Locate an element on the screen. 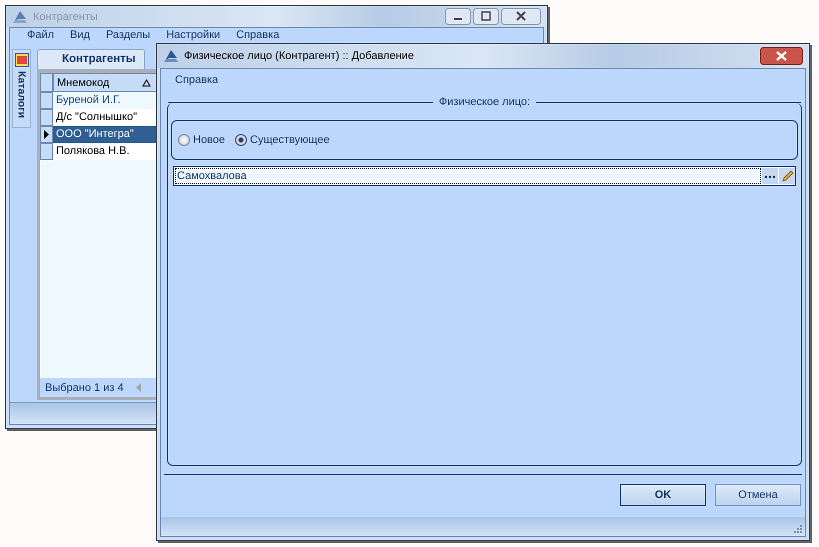  side-tab: Каталоги is located at coordinates (21, 88).